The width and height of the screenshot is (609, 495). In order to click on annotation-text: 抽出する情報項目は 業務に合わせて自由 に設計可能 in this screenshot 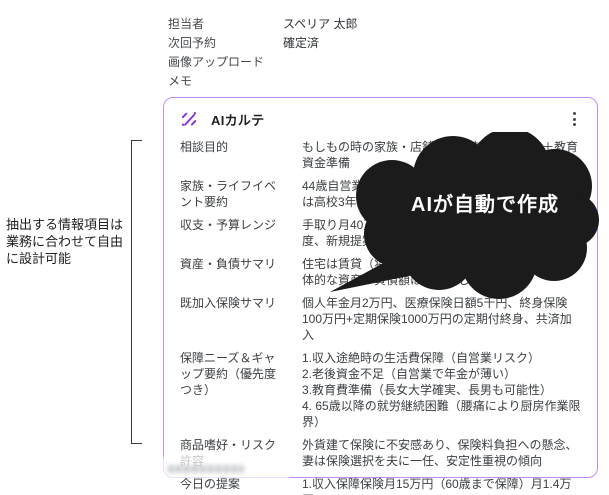, I will do `click(70, 241)`.